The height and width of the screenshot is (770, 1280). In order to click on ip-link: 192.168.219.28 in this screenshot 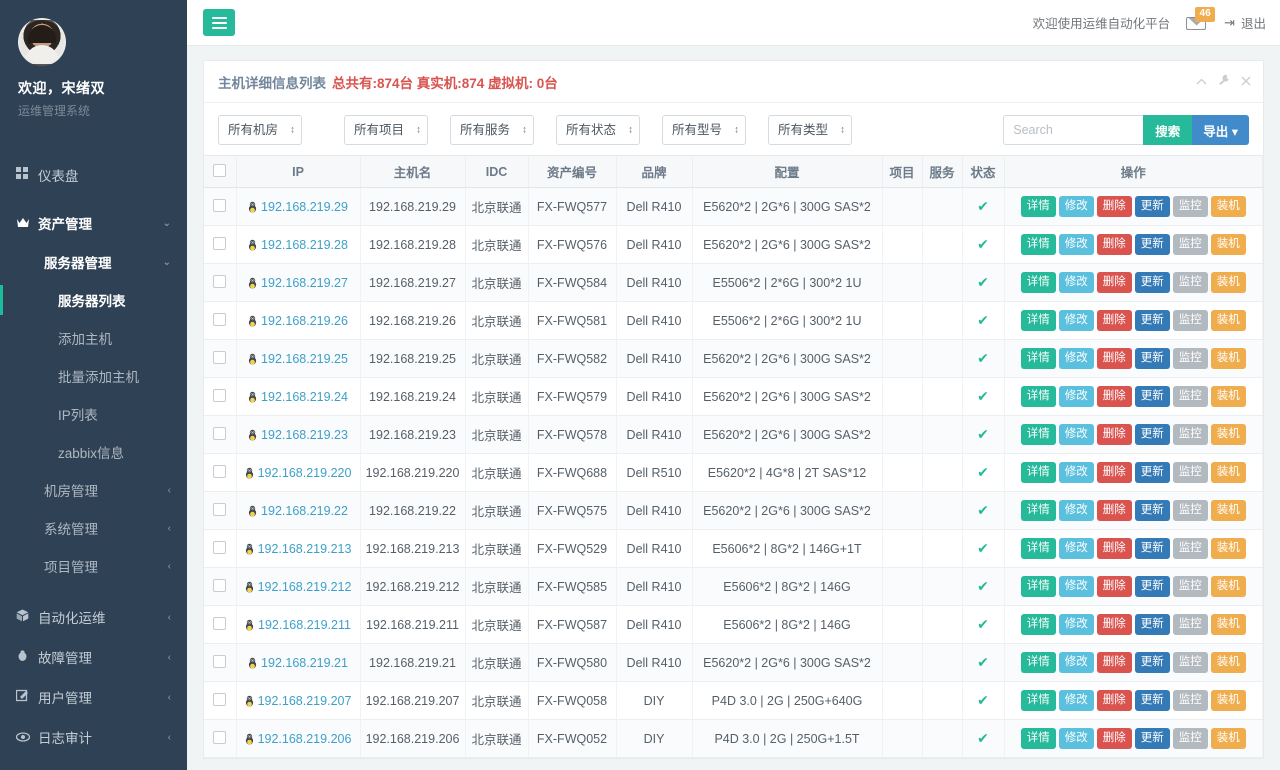, I will do `click(298, 245)`.